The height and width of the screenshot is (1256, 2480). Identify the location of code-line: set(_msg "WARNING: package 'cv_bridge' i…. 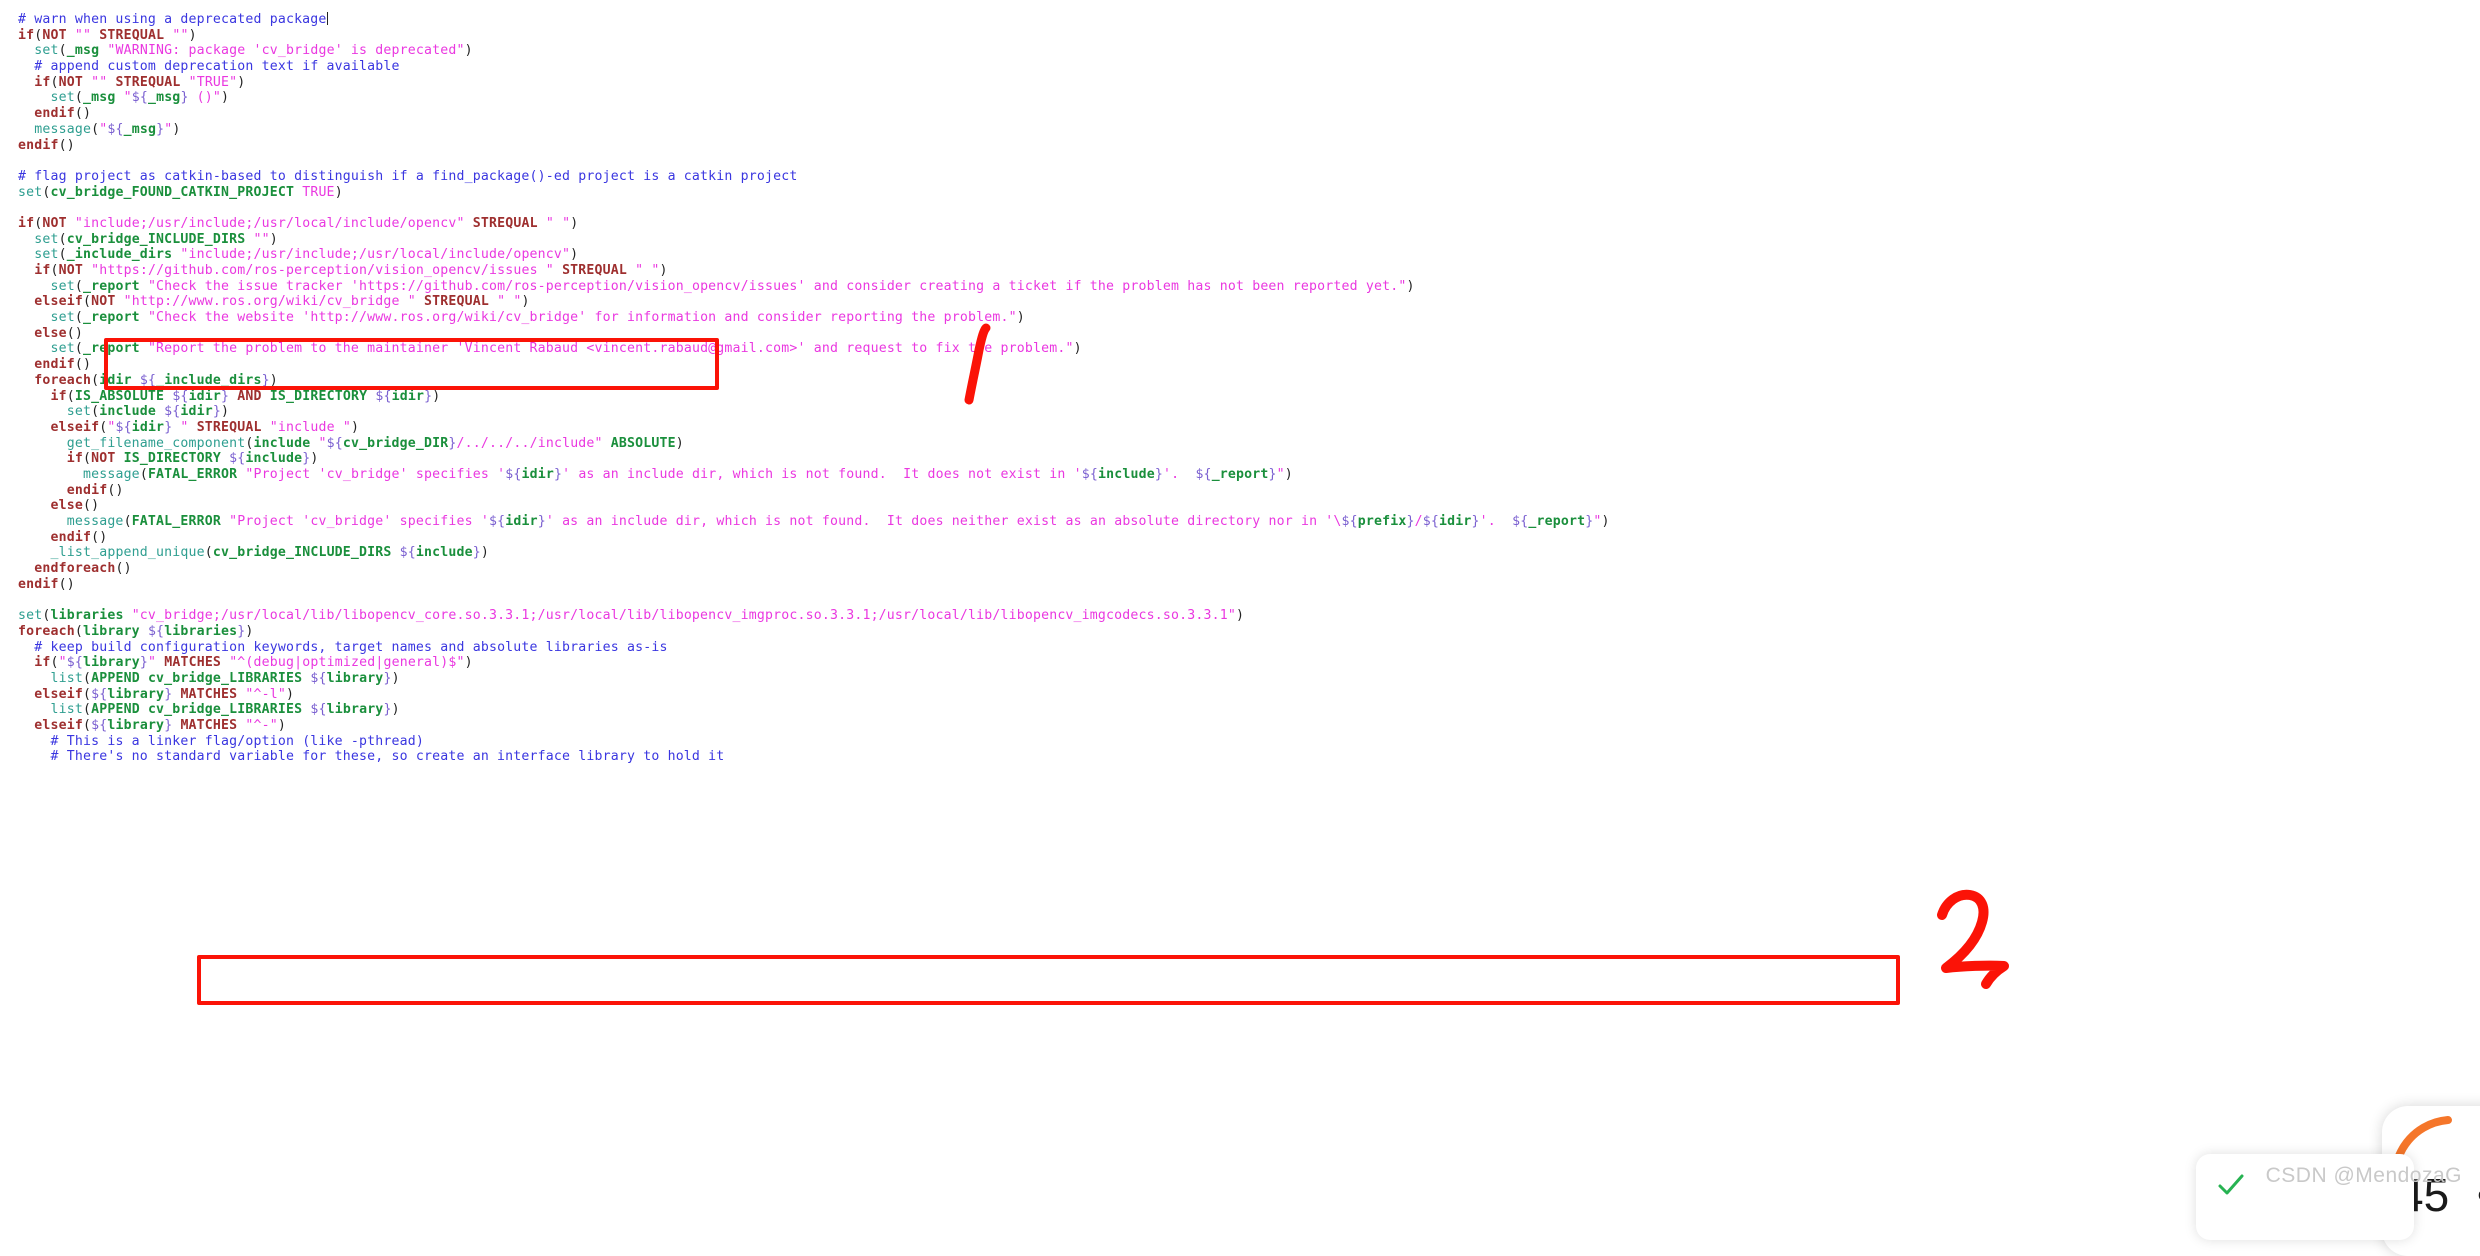
(253, 51).